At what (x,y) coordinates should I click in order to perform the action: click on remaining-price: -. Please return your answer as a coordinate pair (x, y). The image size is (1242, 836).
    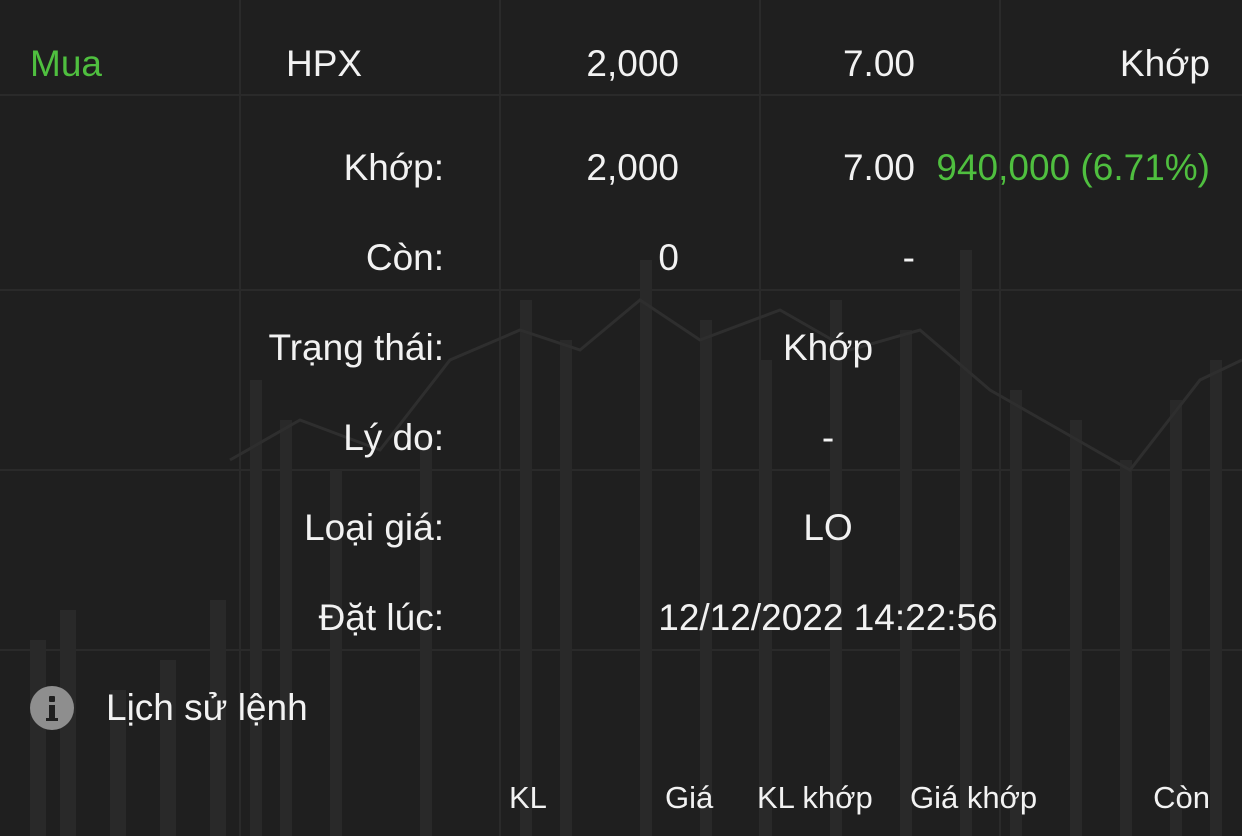
    Looking at the image, I should click on (908, 257).